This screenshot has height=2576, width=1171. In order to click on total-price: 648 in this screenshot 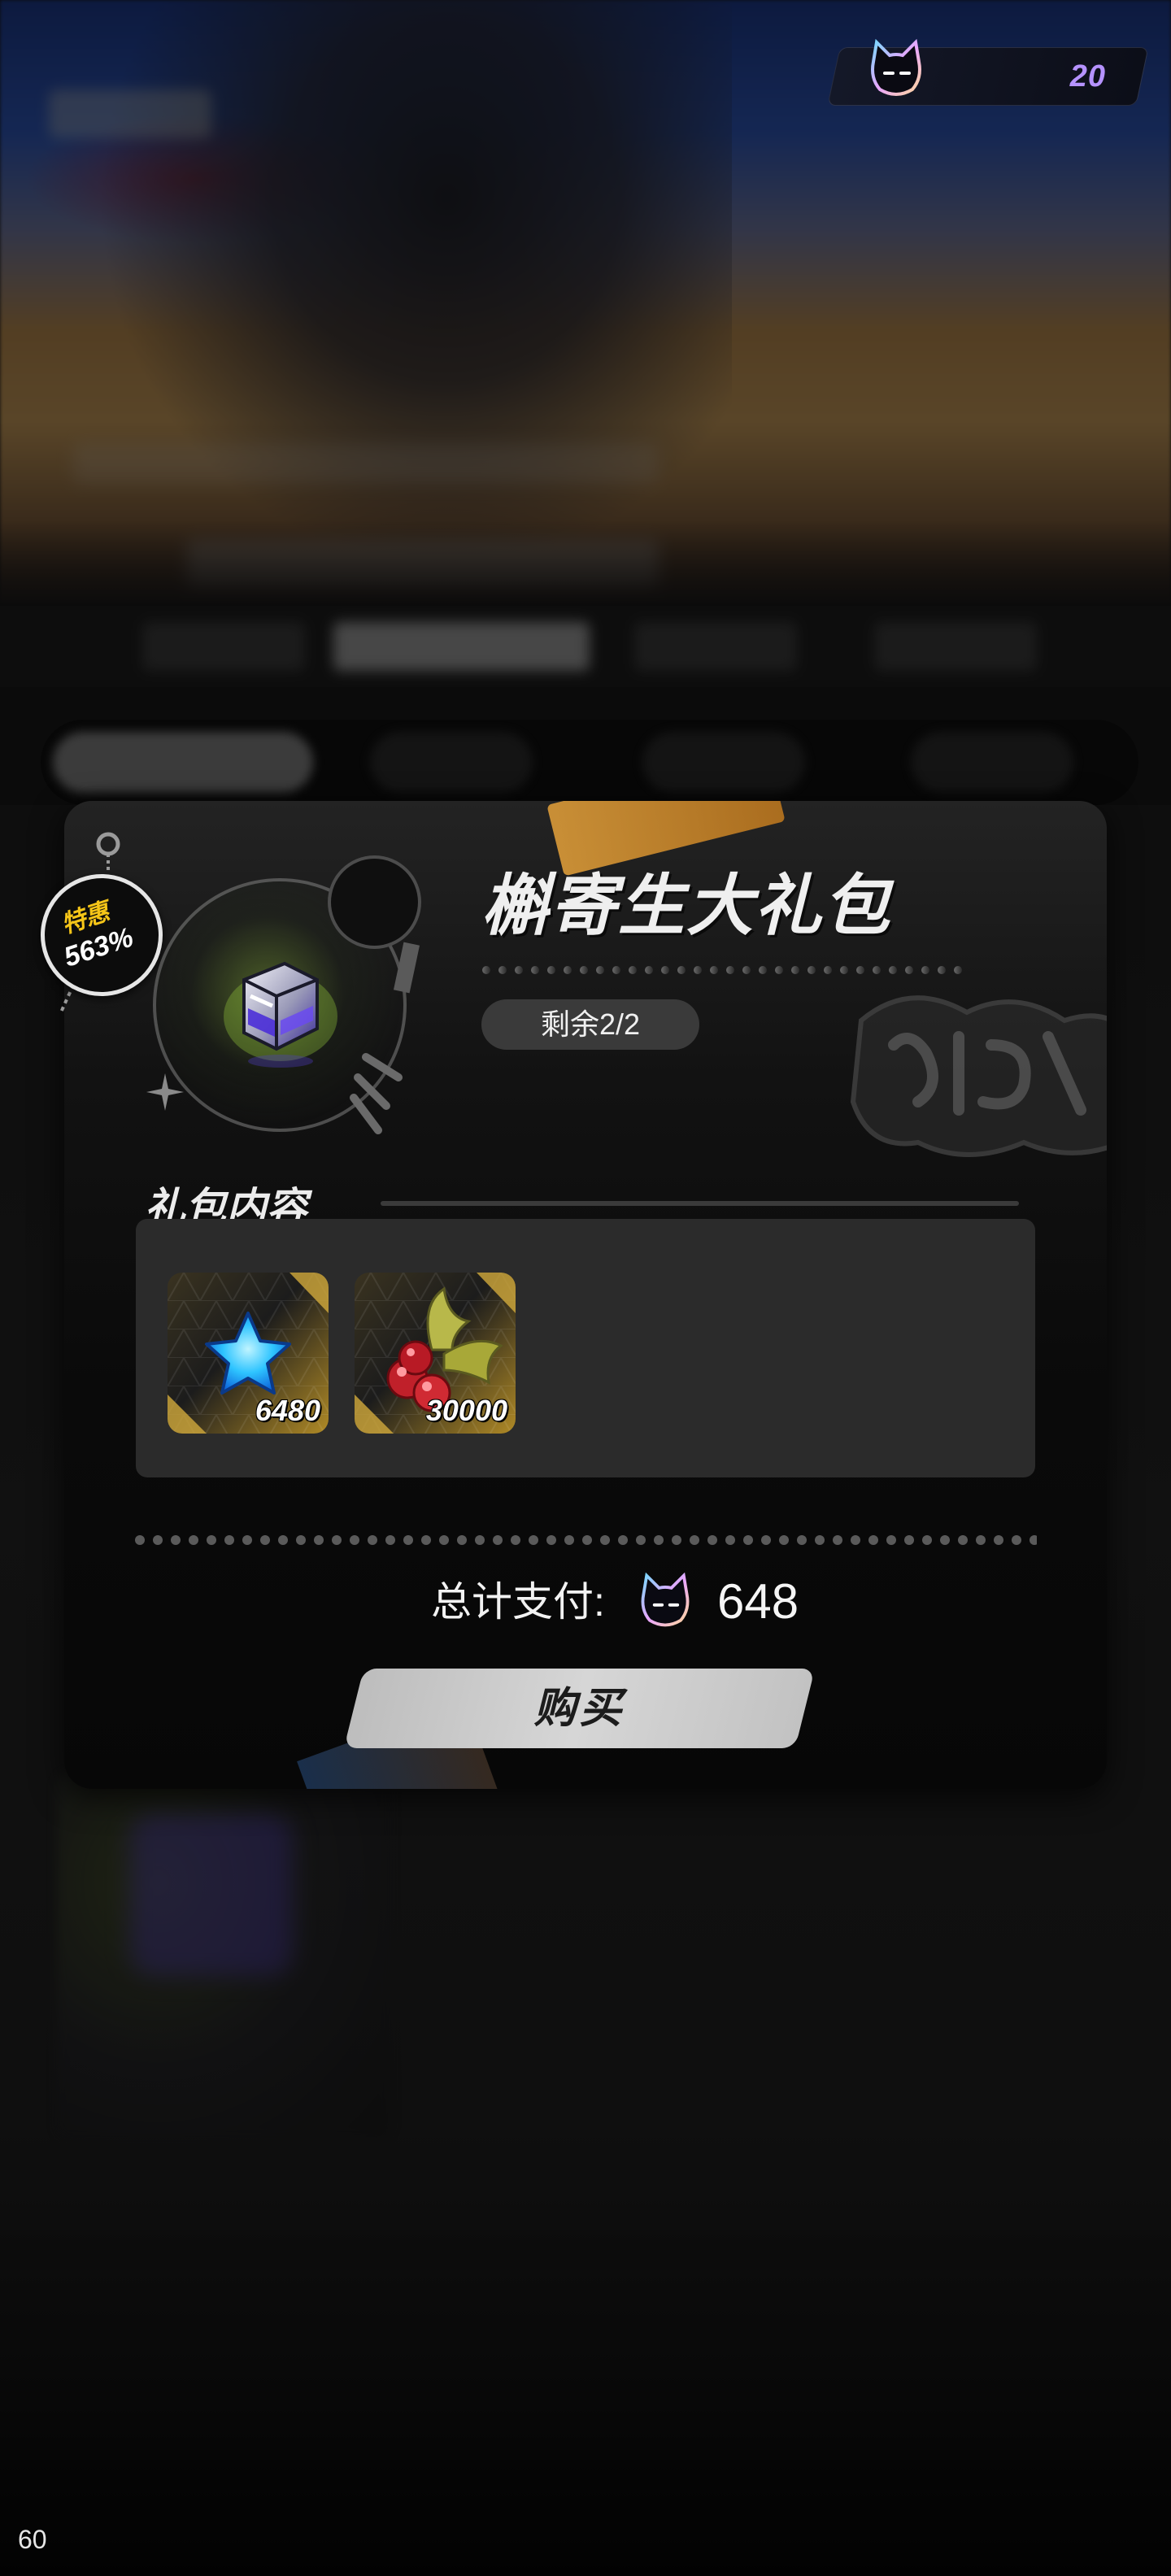, I will do `click(758, 1602)`.